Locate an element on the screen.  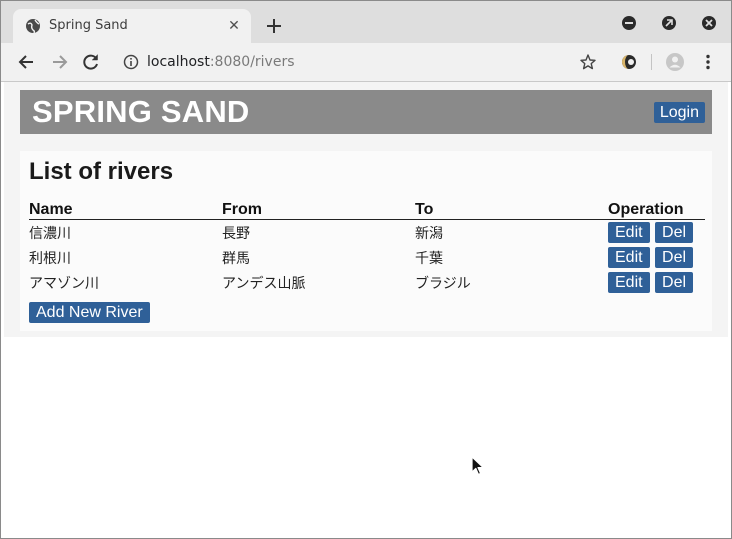
column-header-to: To is located at coordinates (511, 208).